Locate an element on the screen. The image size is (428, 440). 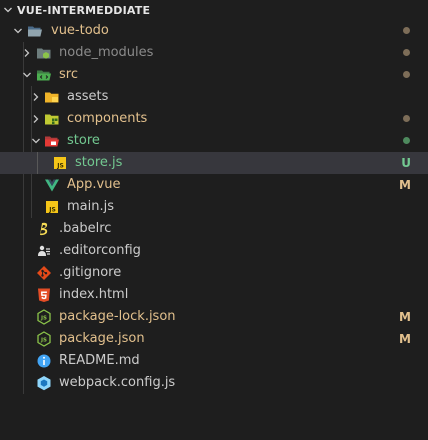
tree-item-readme-md: README.md is located at coordinates (214, 361).